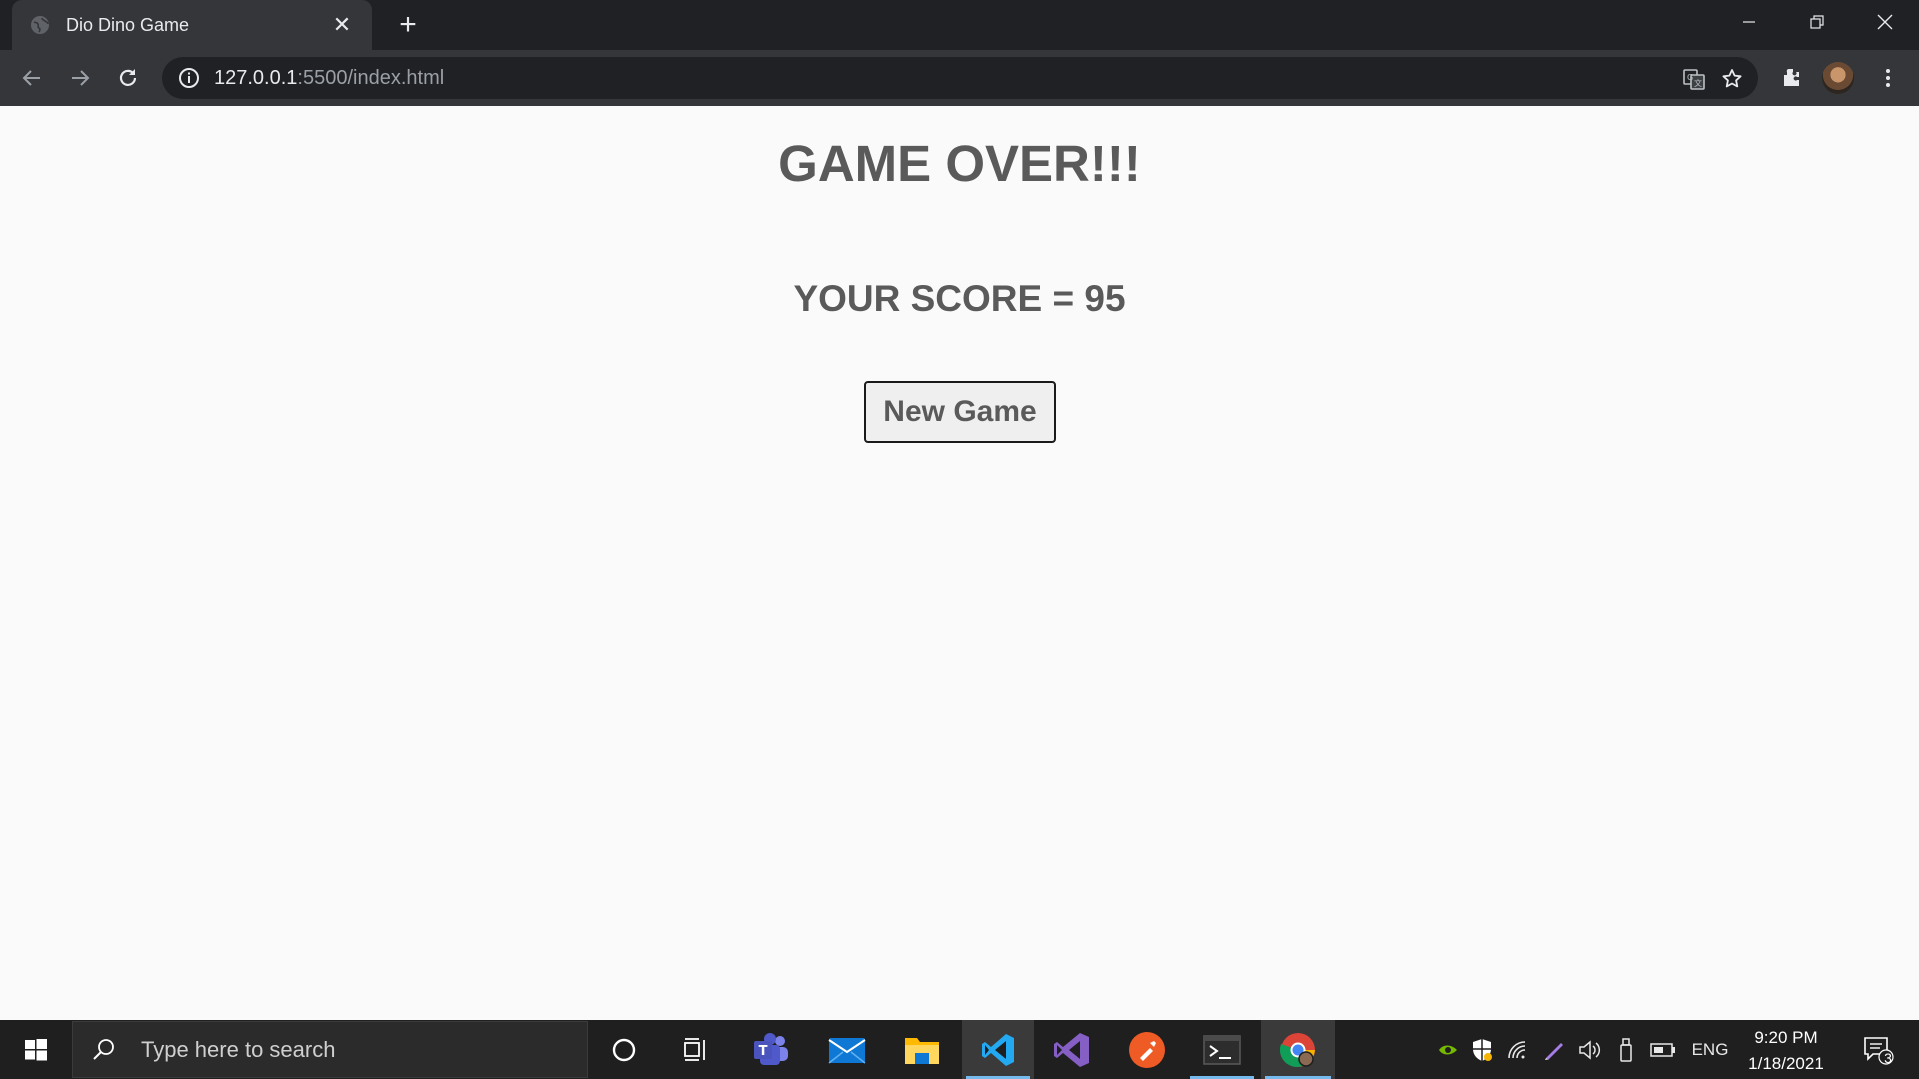  What do you see at coordinates (1732, 79) in the screenshot?
I see `star-icon` at bounding box center [1732, 79].